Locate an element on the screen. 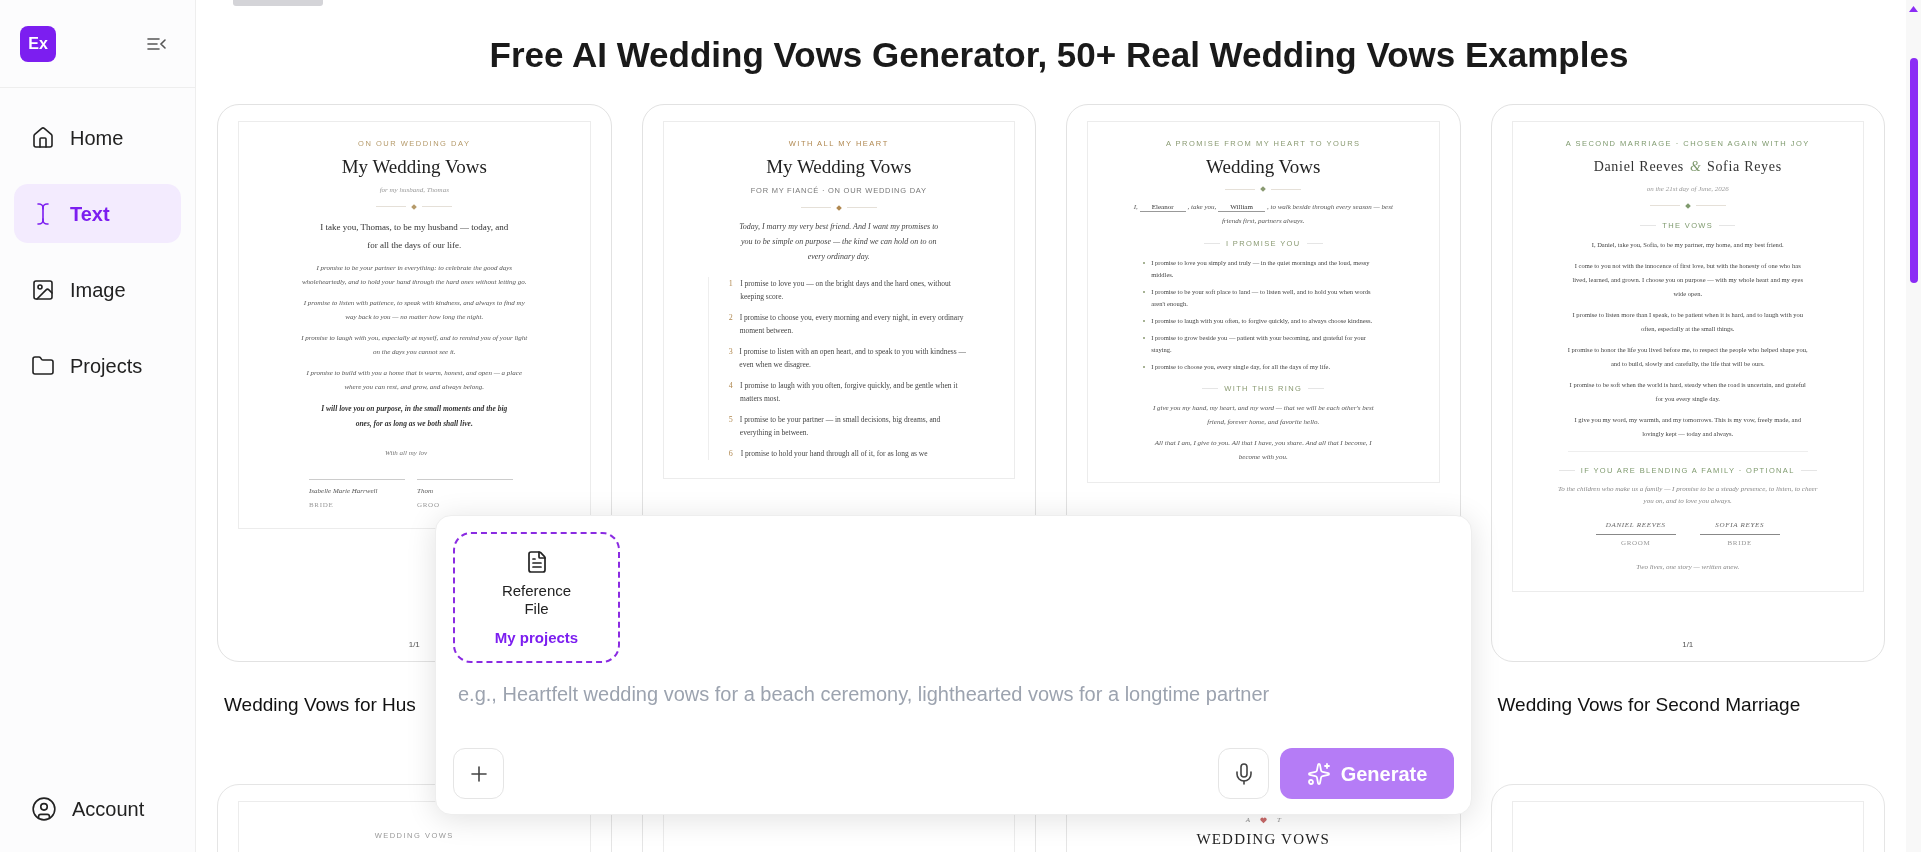  example-title: Wedding Vows for Second Marriage is located at coordinates (1649, 704).